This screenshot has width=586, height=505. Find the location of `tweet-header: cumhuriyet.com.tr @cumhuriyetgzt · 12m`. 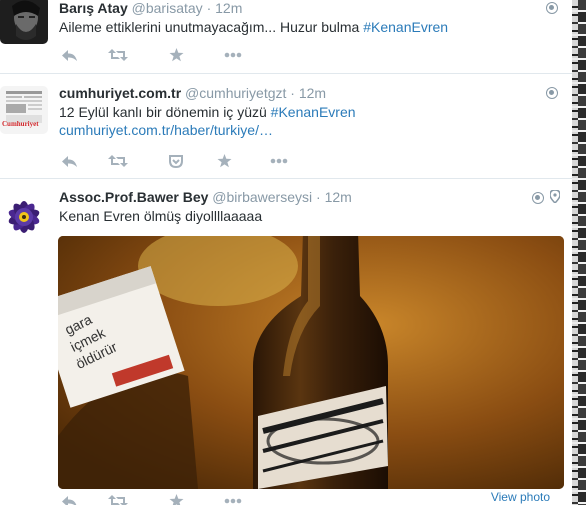

tweet-header: cumhuriyet.com.tr @cumhuriyetgzt · 12m is located at coordinates (308, 93).